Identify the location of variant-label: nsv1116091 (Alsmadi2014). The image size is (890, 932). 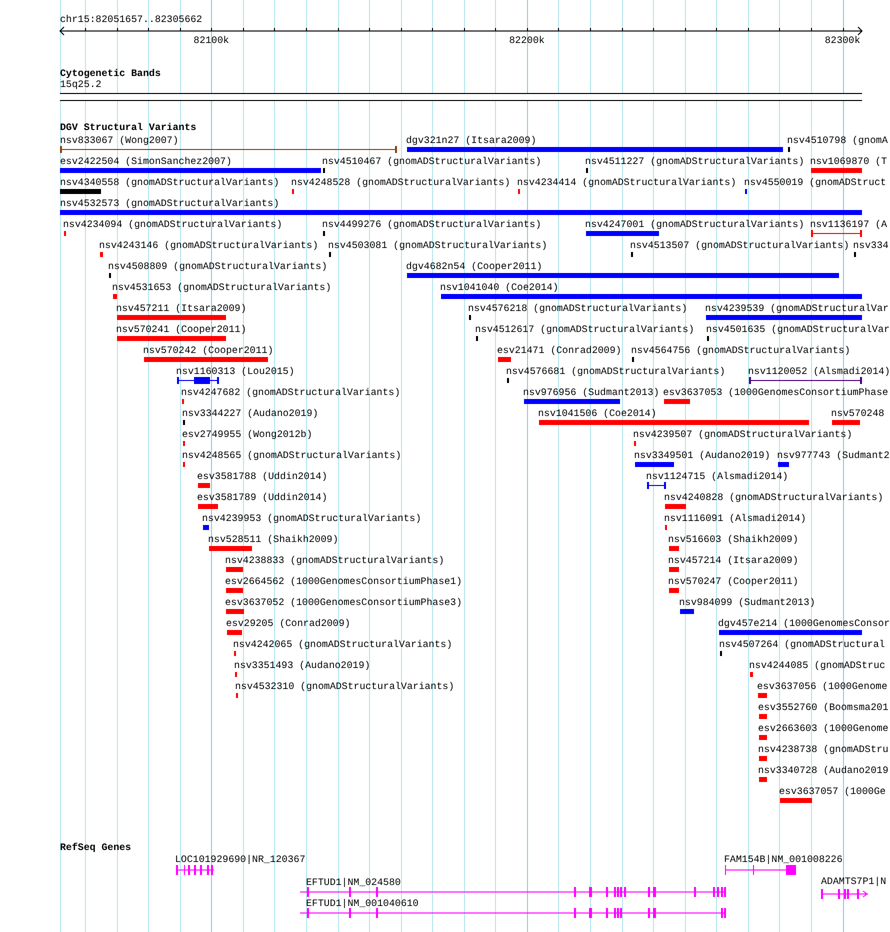
(735, 518).